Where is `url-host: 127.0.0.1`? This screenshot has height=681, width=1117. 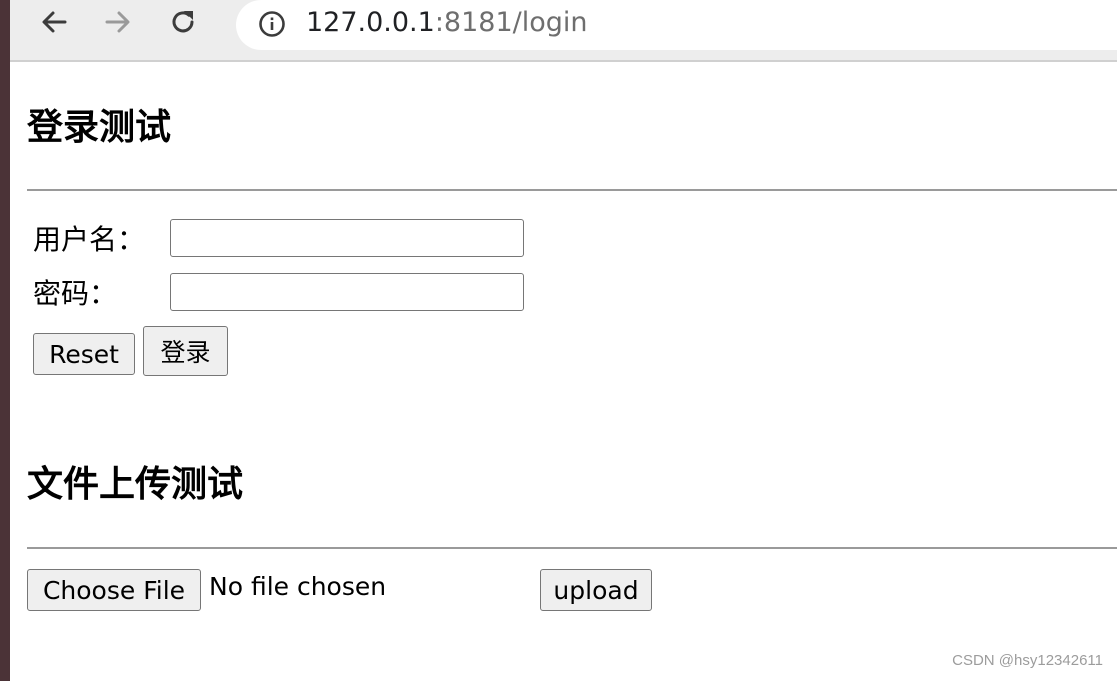
url-host: 127.0.0.1 is located at coordinates (370, 22).